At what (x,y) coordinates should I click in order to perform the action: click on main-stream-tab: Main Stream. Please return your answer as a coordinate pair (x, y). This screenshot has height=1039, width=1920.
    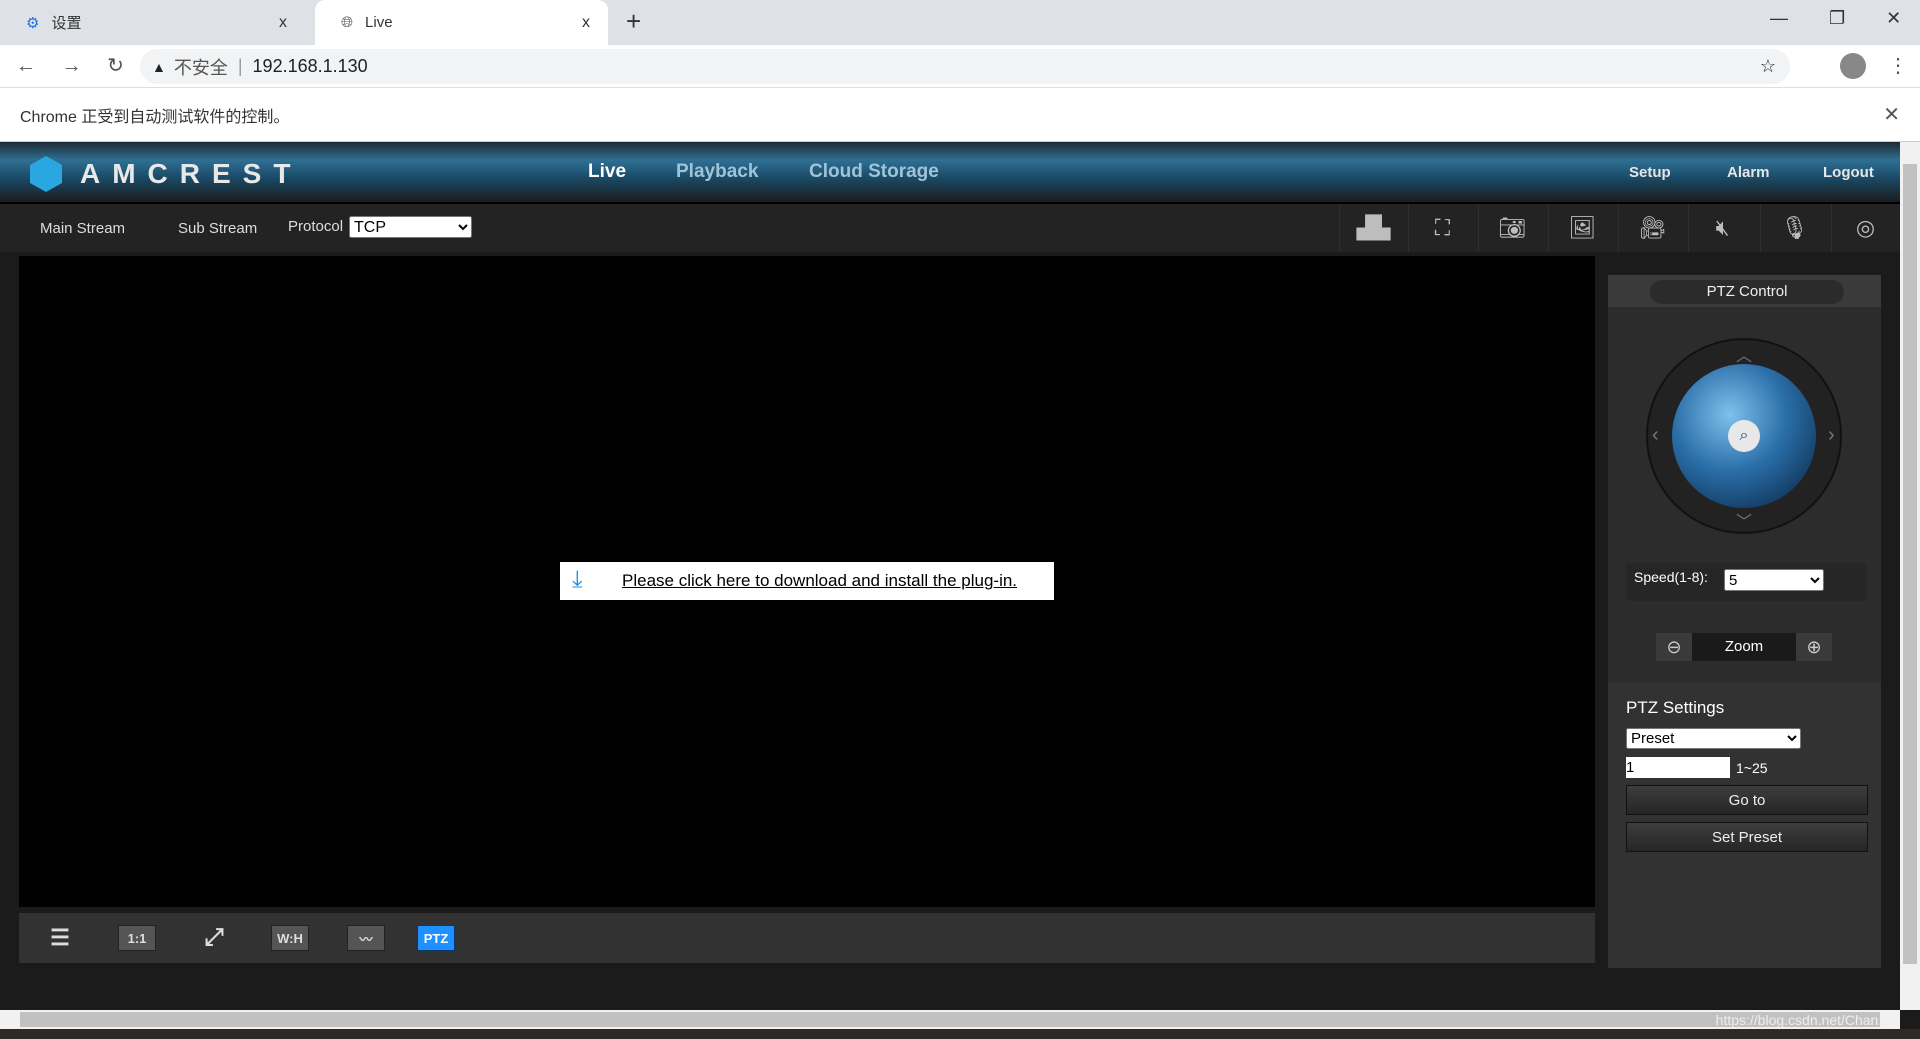
    Looking at the image, I should click on (82, 228).